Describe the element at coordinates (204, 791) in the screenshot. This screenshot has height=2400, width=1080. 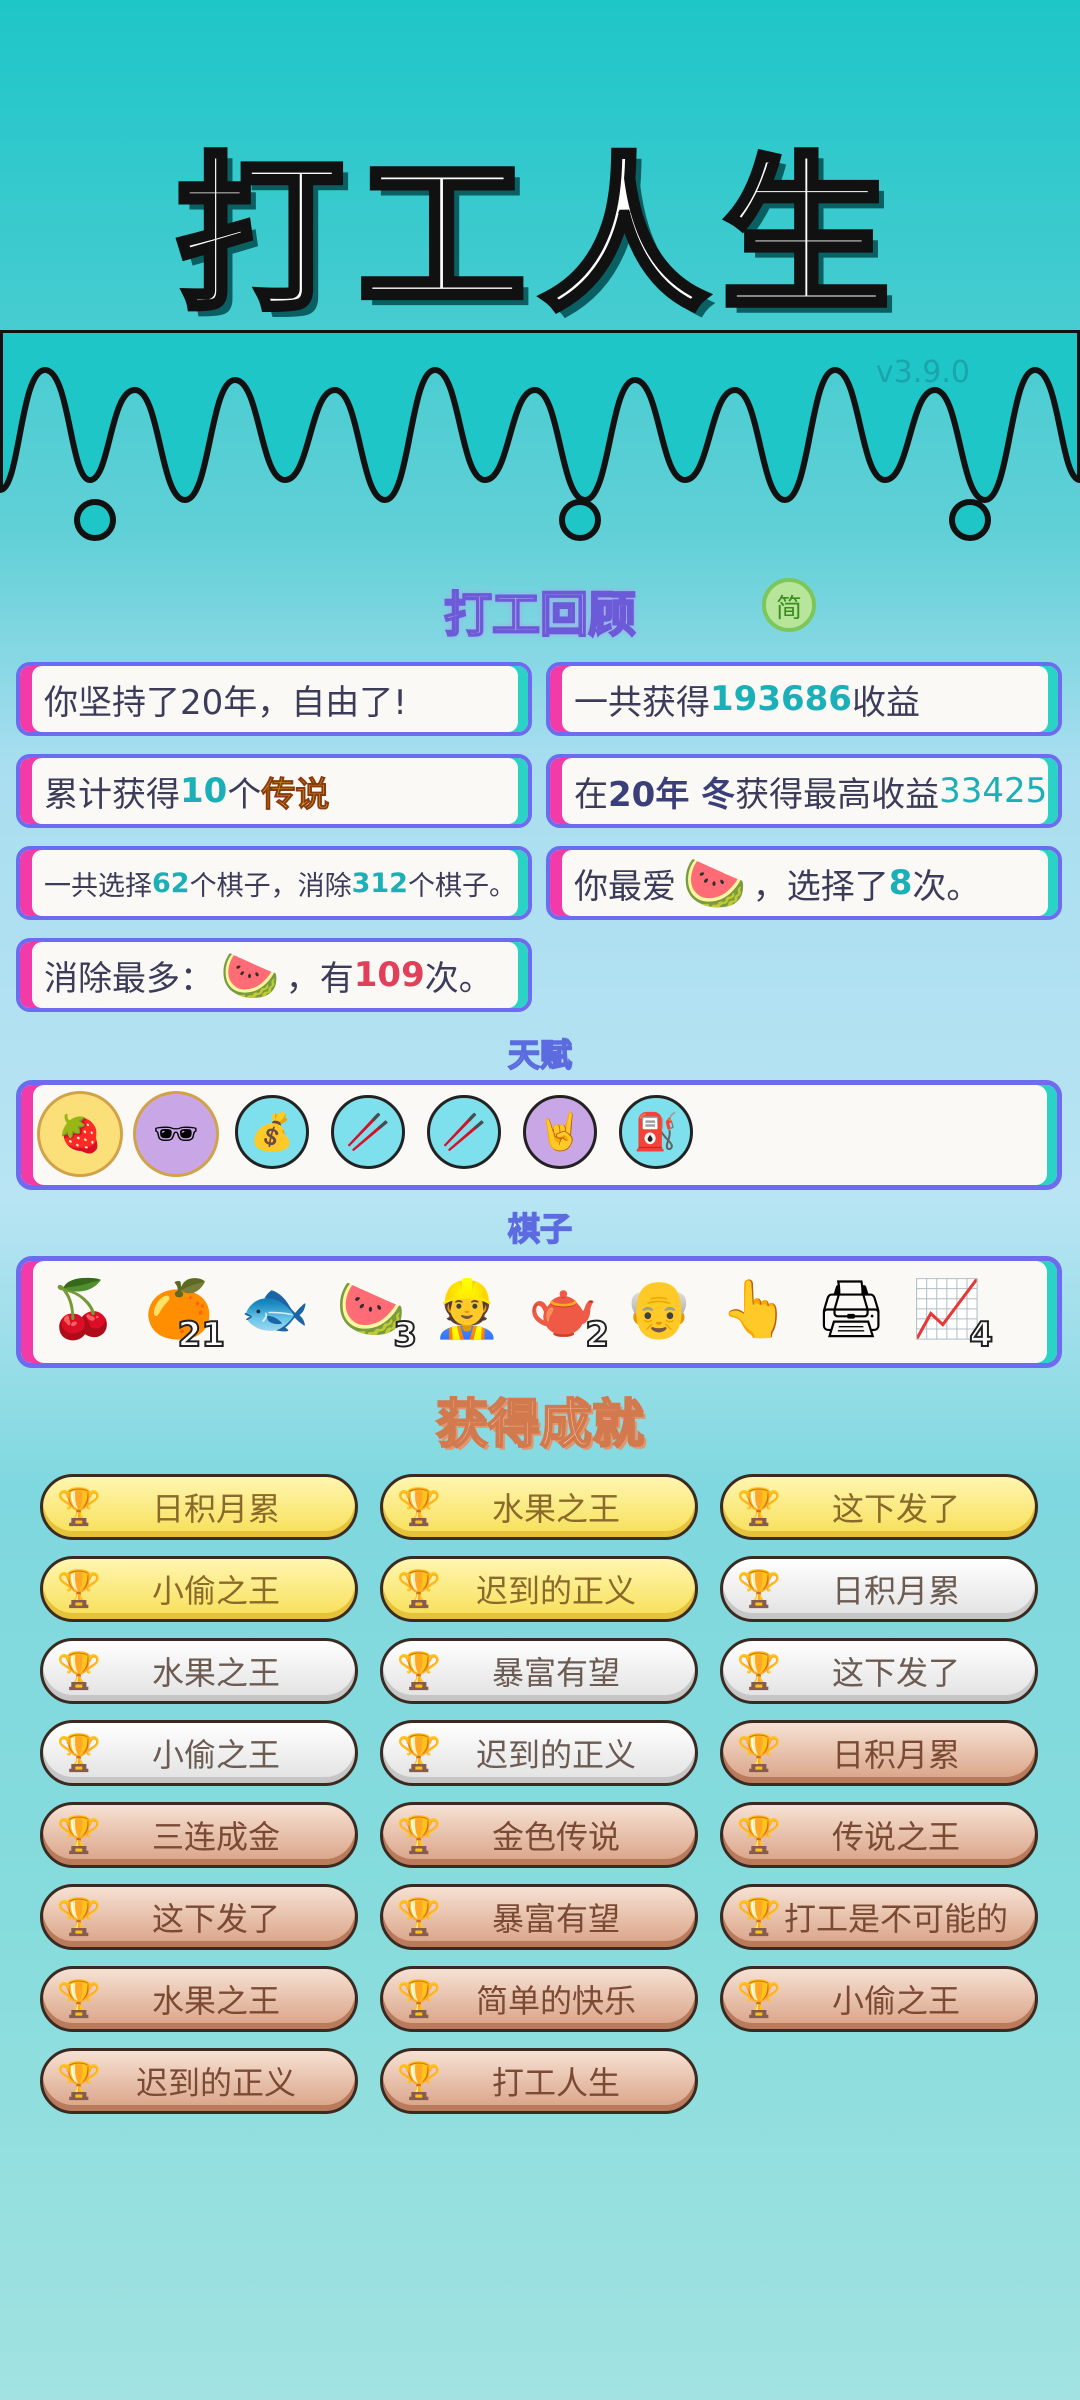
I see `stat-value: 10` at that location.